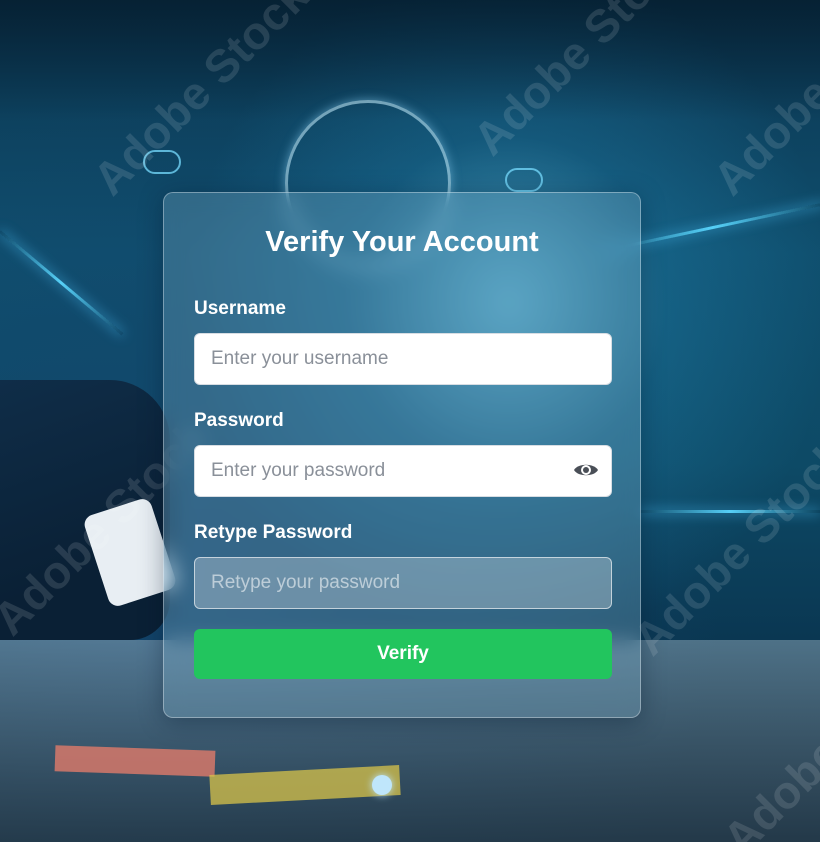 This screenshot has height=842, width=820. What do you see at coordinates (240, 308) in the screenshot?
I see `username-label: Username` at bounding box center [240, 308].